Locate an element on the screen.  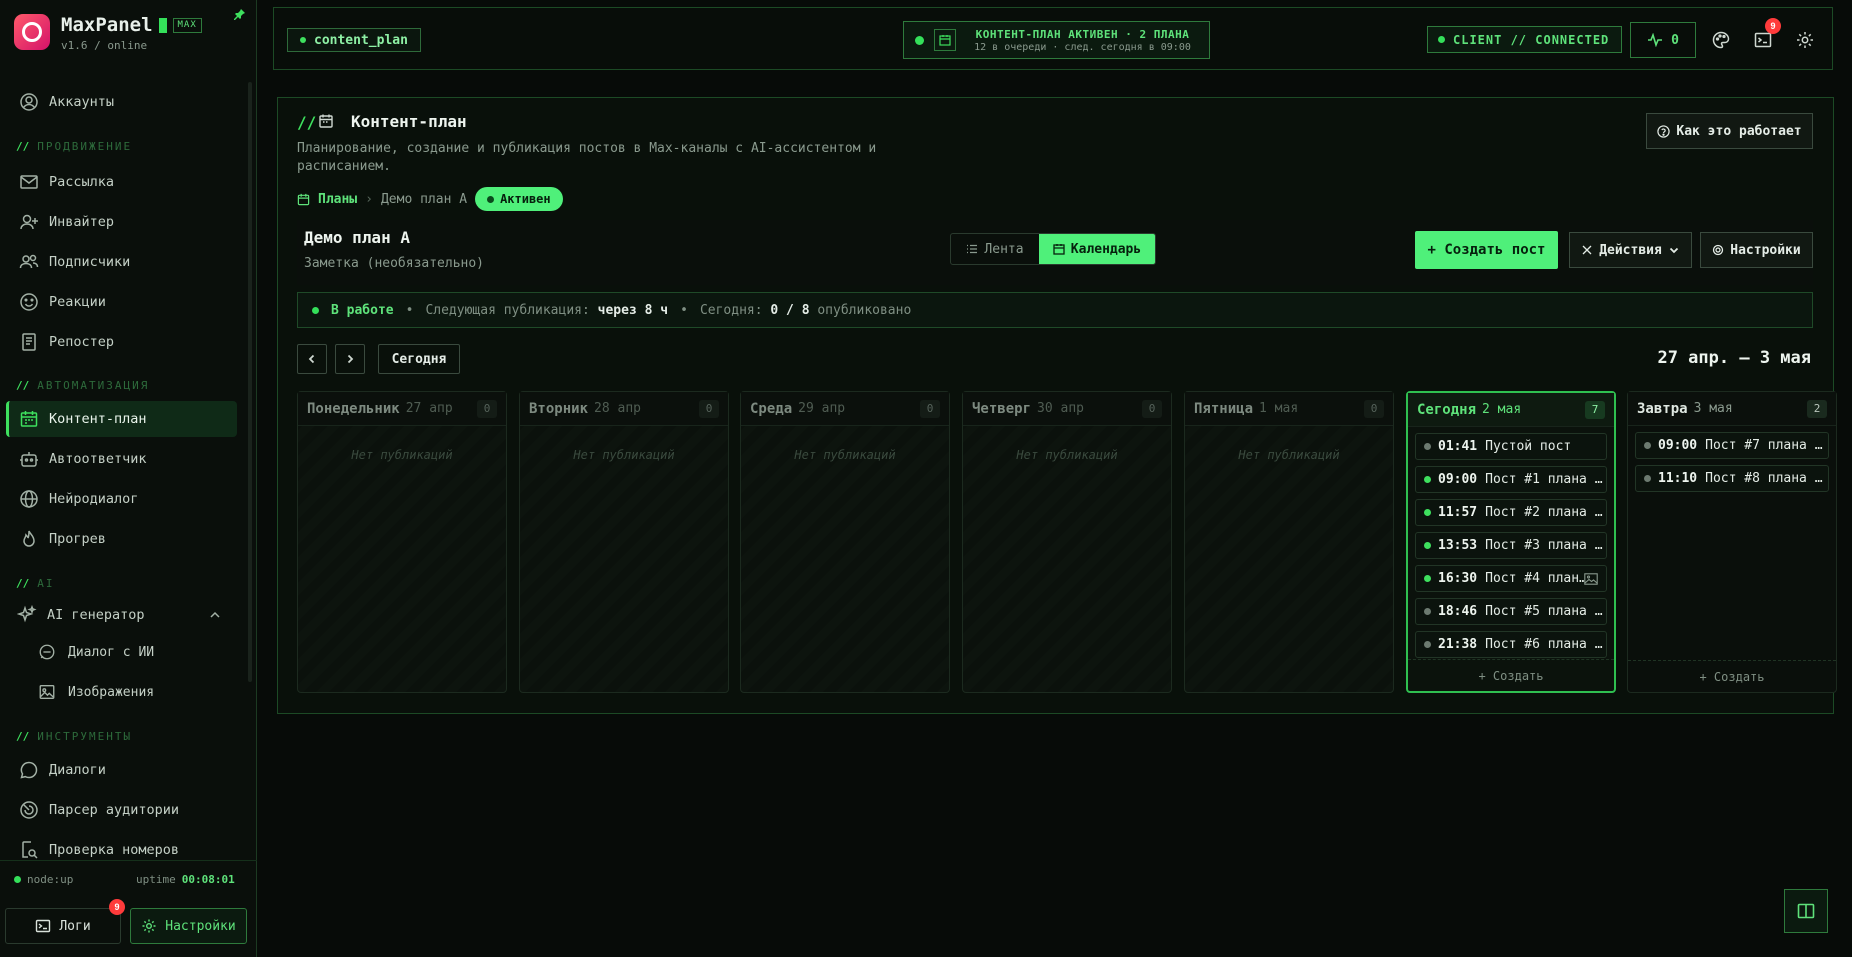
day-column: Пятница 1 мая 0 Нет публикаций is located at coordinates (1289, 542).